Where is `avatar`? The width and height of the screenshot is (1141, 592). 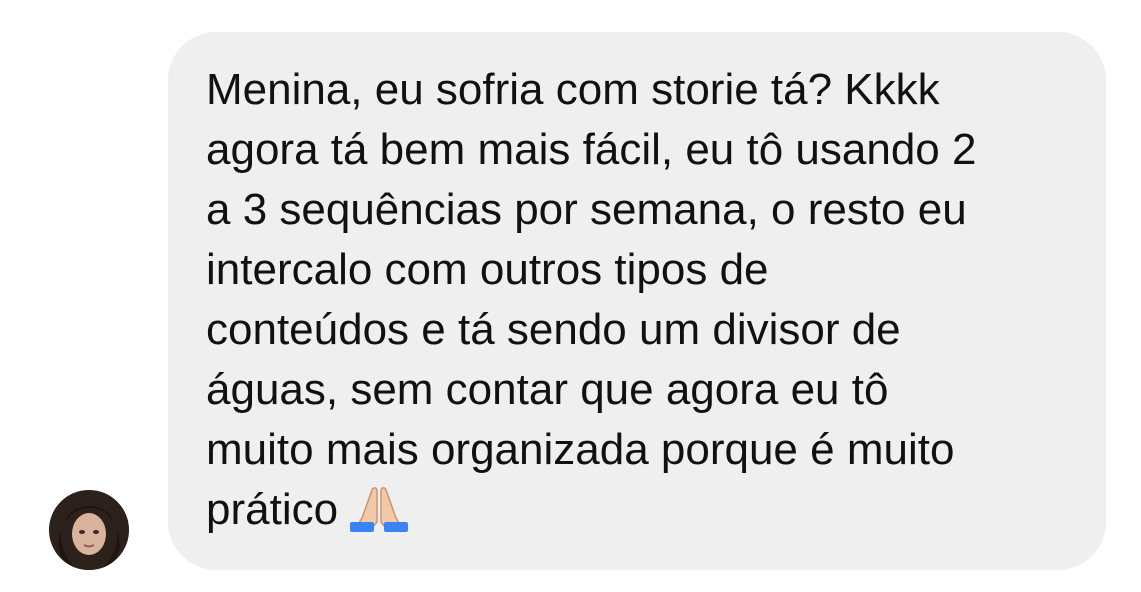 avatar is located at coordinates (89, 530).